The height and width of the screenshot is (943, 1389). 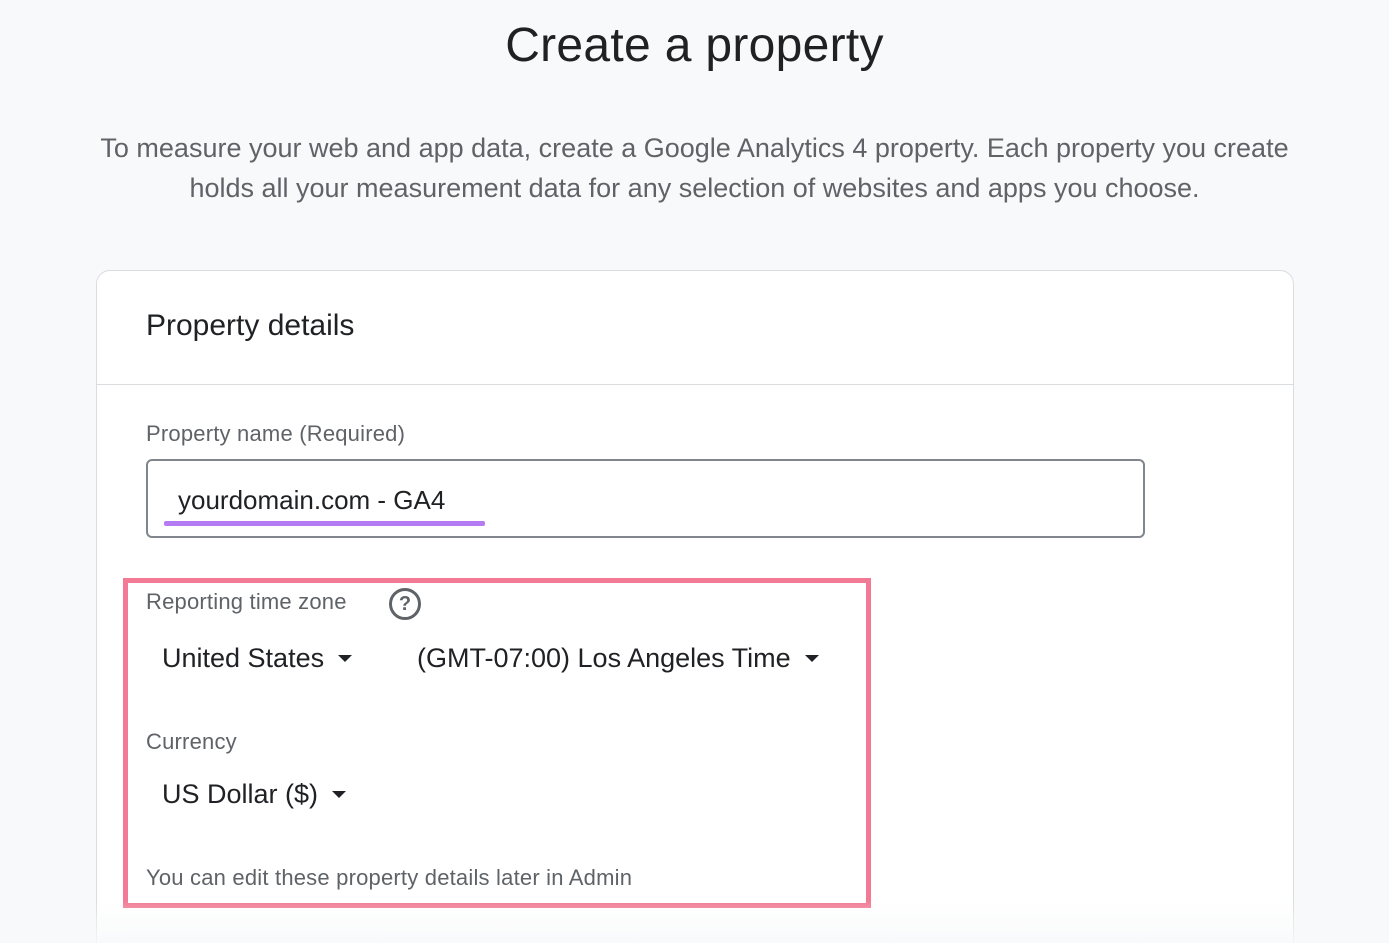 I want to click on card-title: Property details, so click(x=719, y=326).